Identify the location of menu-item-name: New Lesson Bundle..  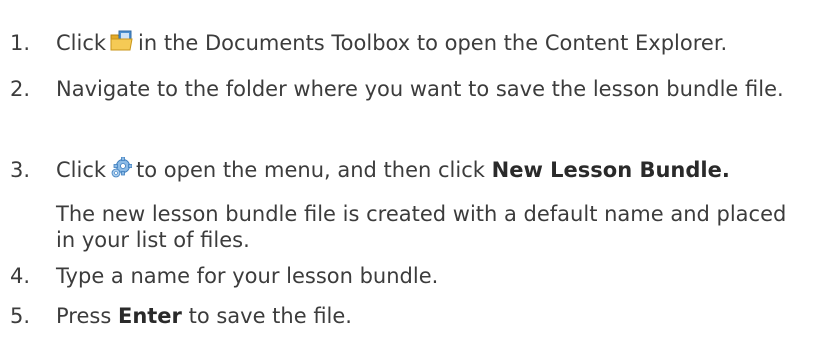
(610, 170).